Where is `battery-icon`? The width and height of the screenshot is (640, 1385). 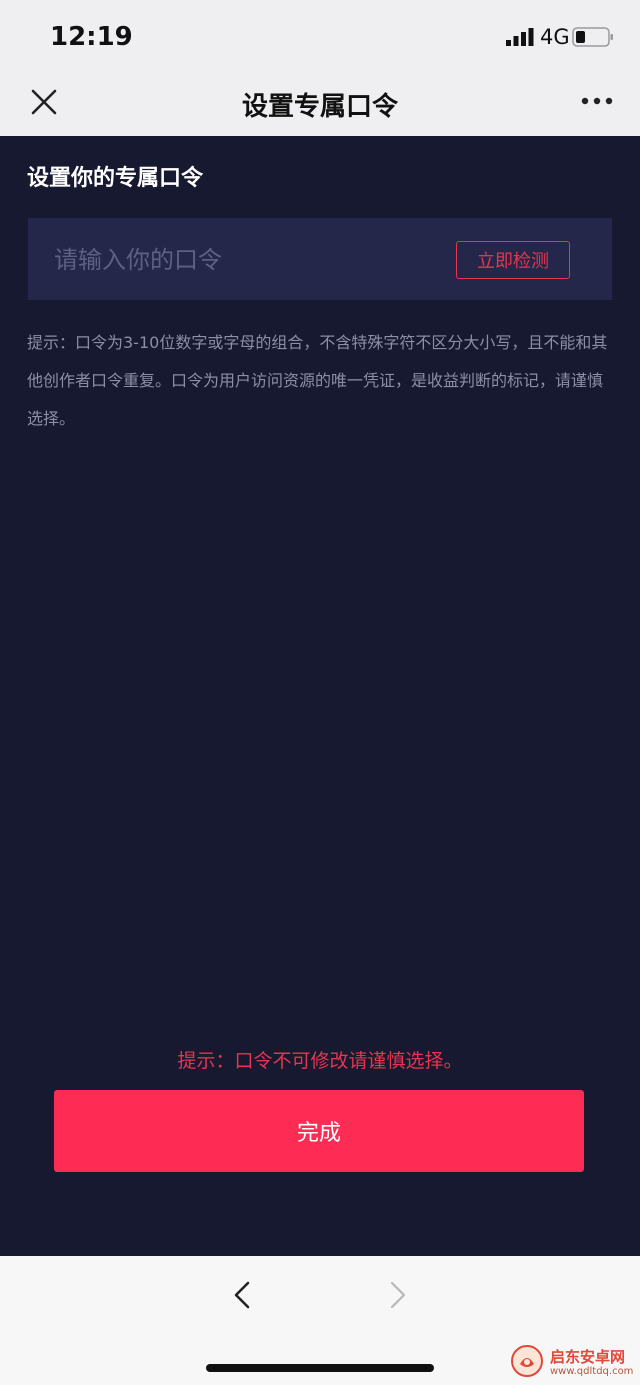 battery-icon is located at coordinates (592, 37).